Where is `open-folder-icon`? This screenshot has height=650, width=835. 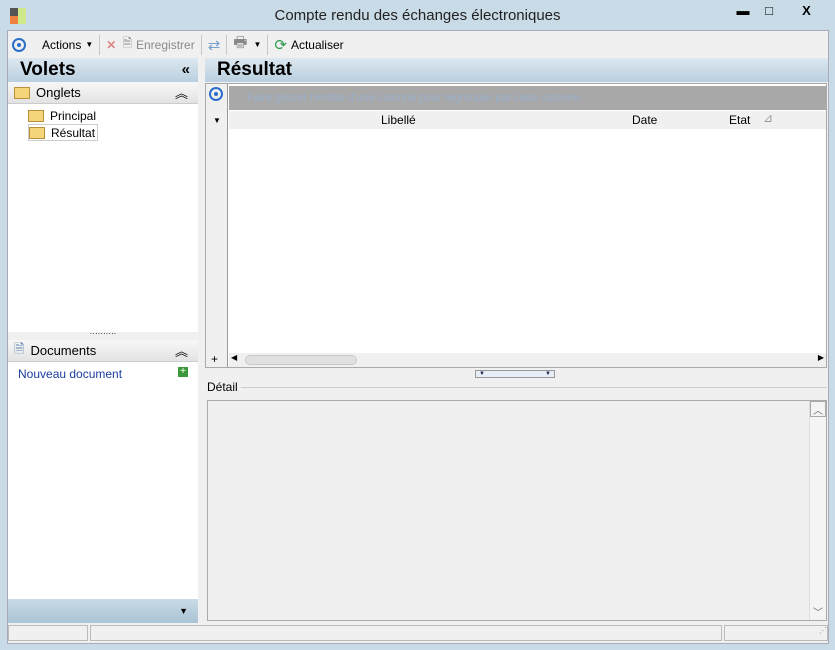 open-folder-icon is located at coordinates (37, 132).